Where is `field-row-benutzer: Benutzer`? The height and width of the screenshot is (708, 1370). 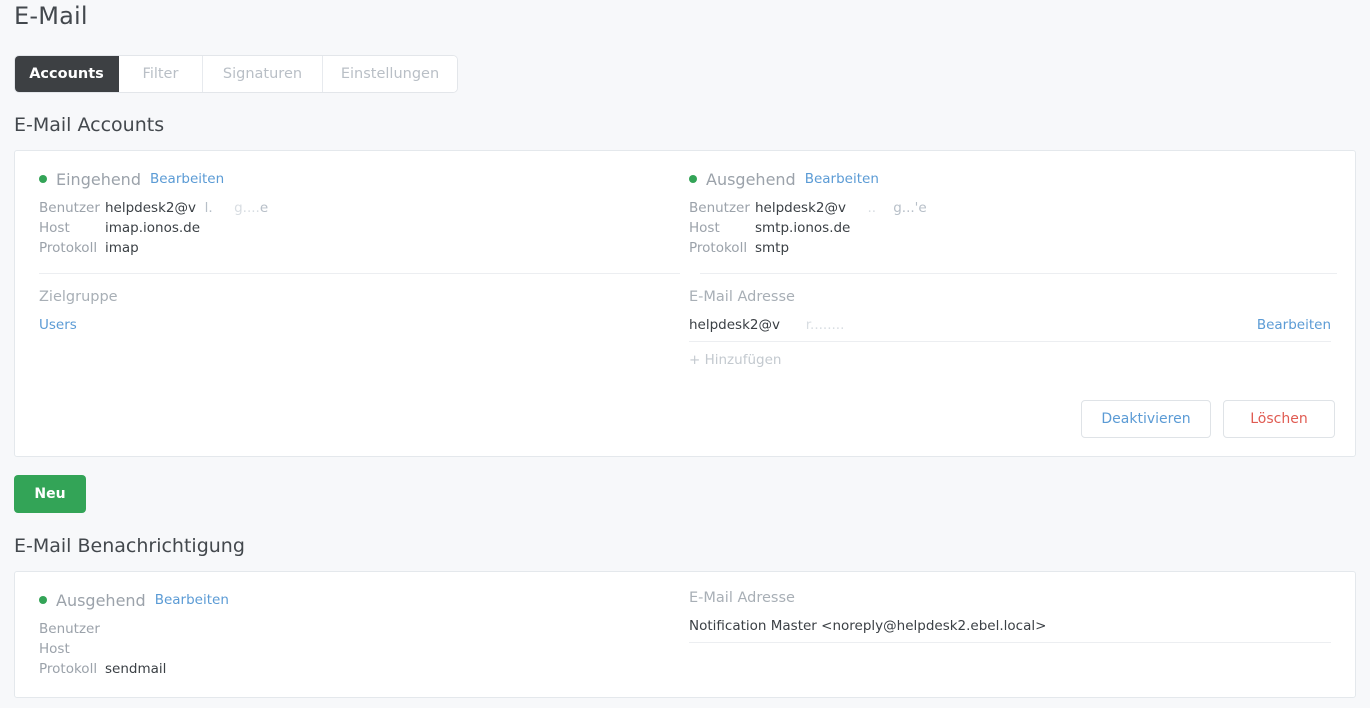 field-row-benutzer: Benutzer is located at coordinates (350, 629).